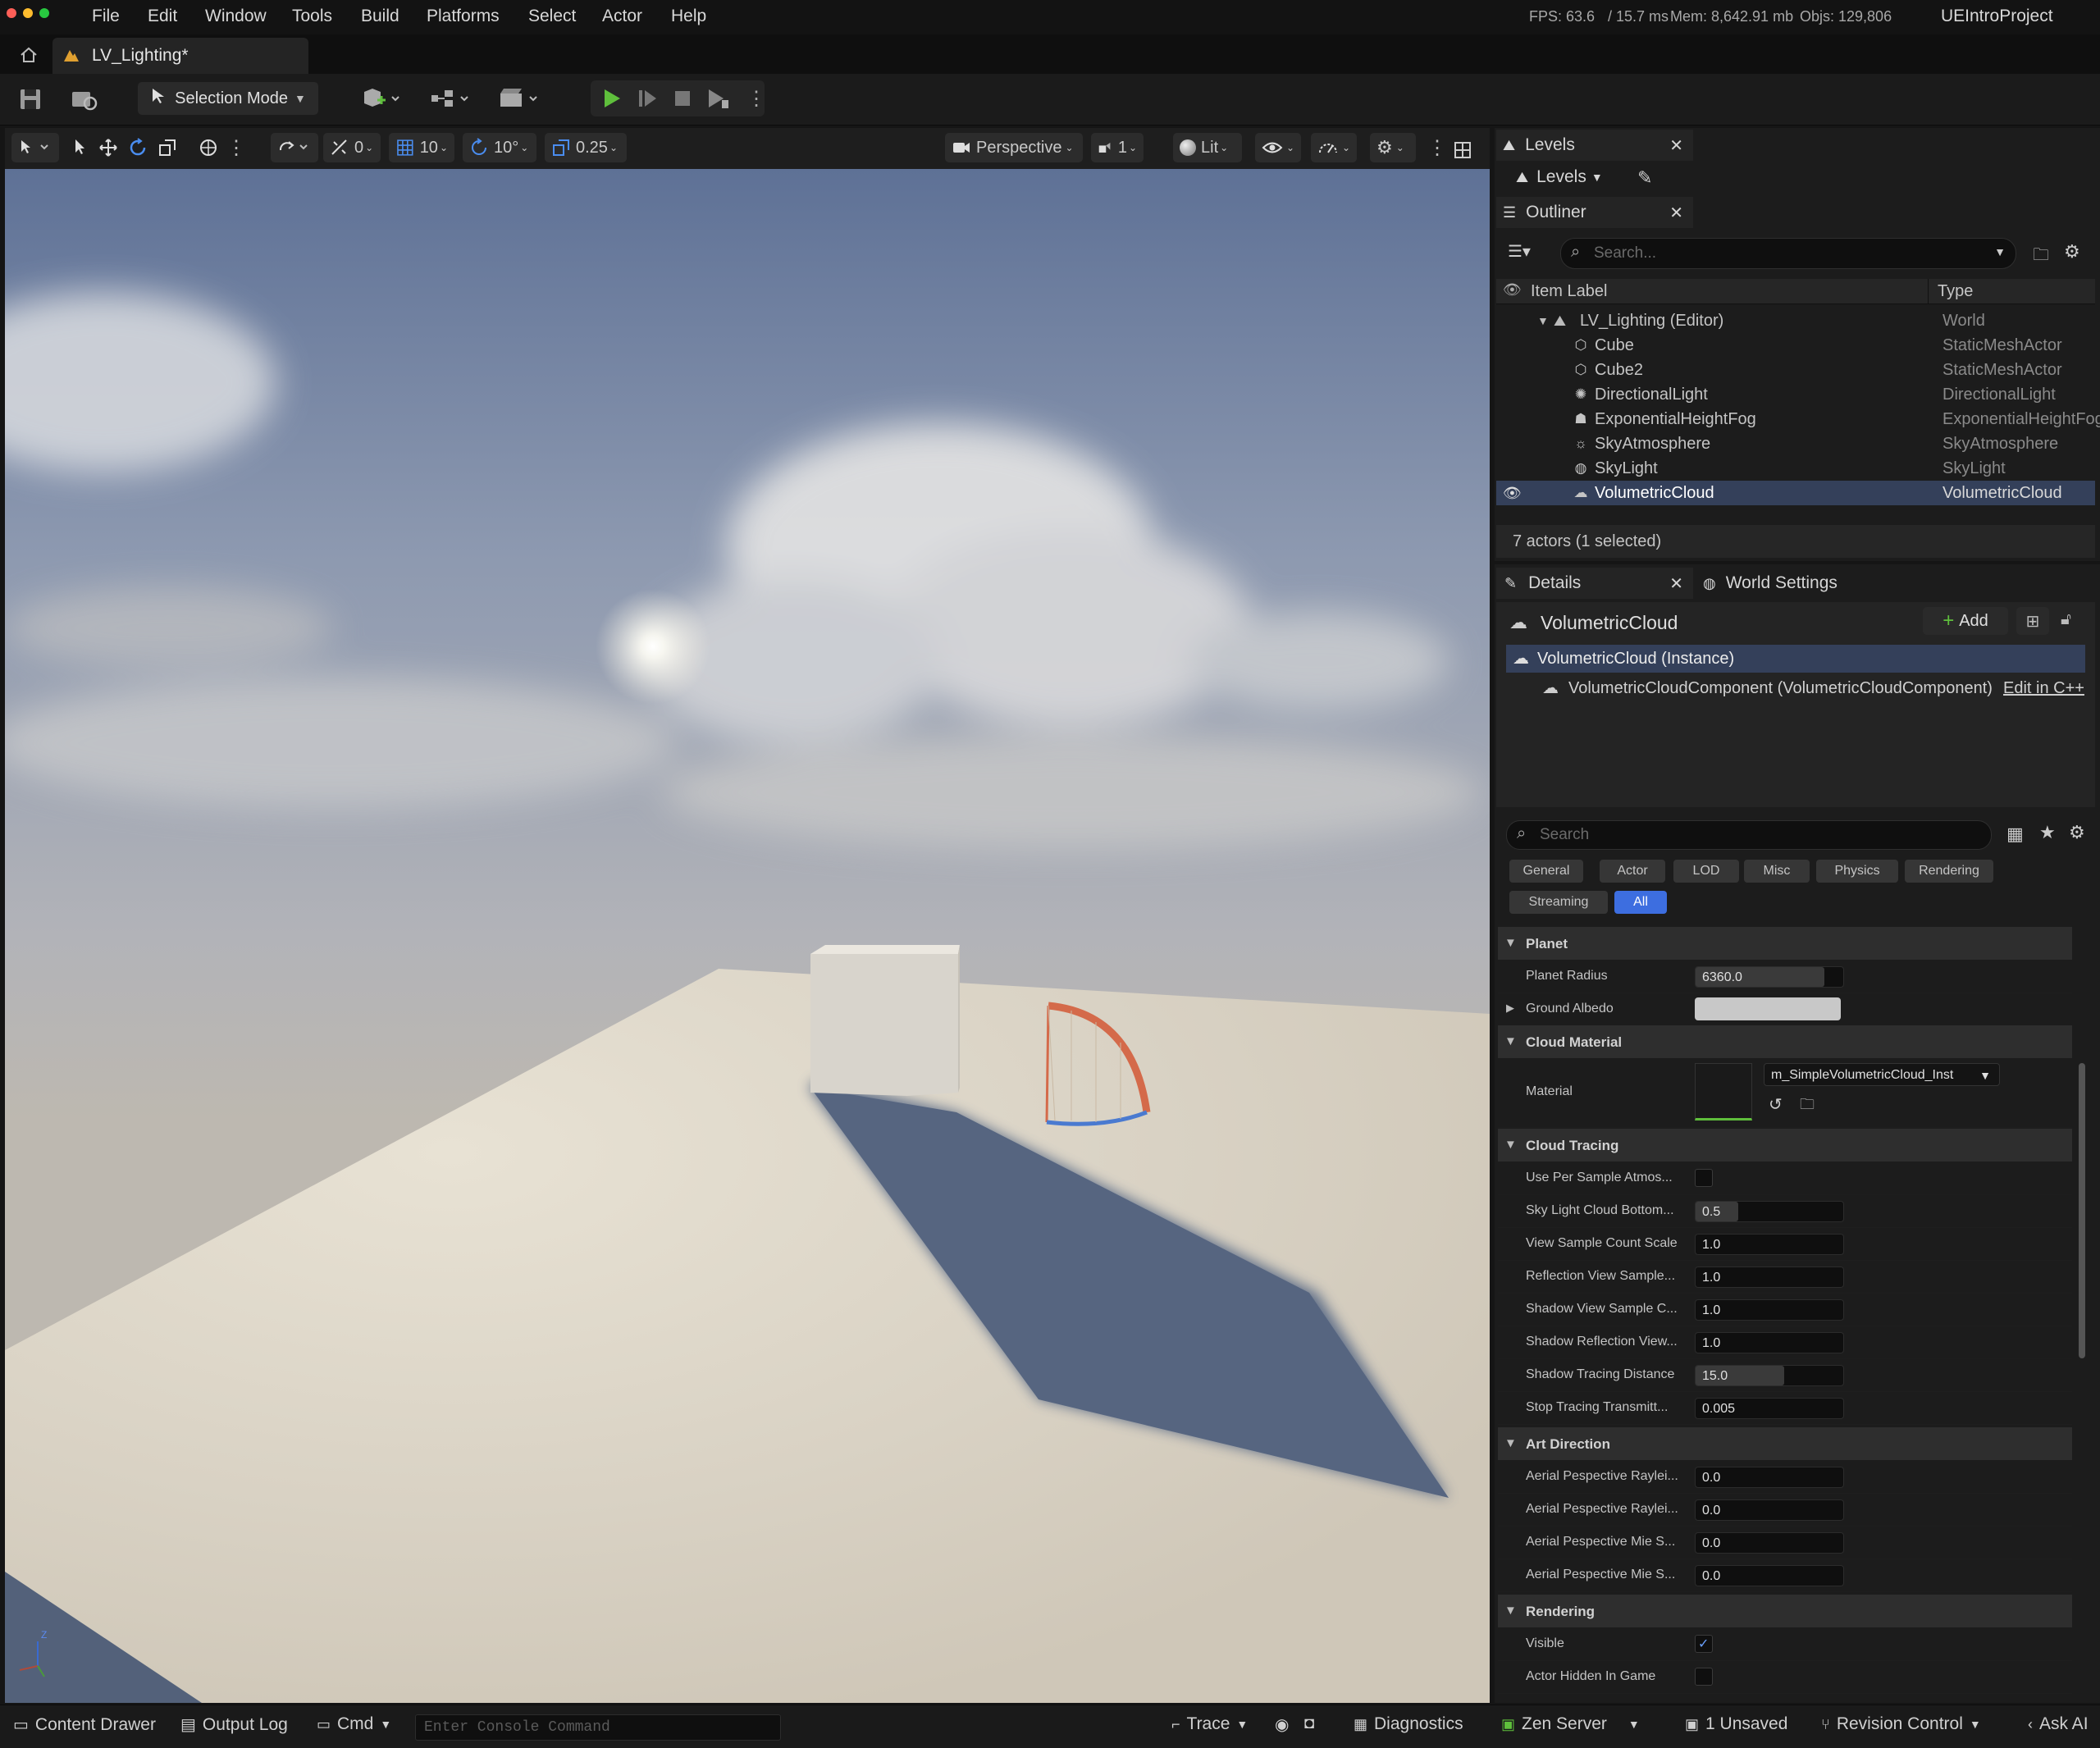 The image size is (2100, 1748). I want to click on menu-platforms: Platforms, so click(464, 16).